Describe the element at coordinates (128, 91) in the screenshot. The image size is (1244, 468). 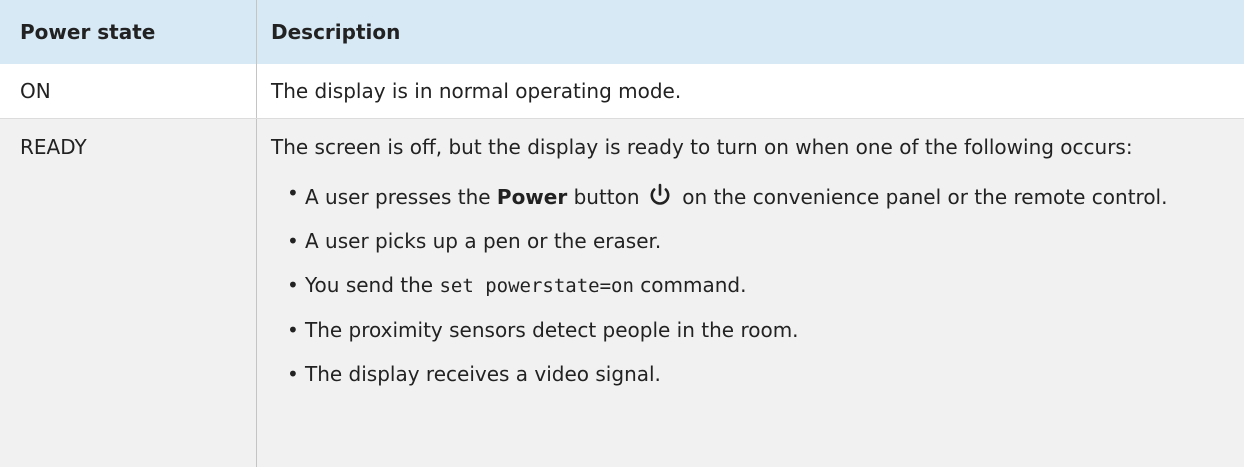
I see `power-state-on: ON` at that location.